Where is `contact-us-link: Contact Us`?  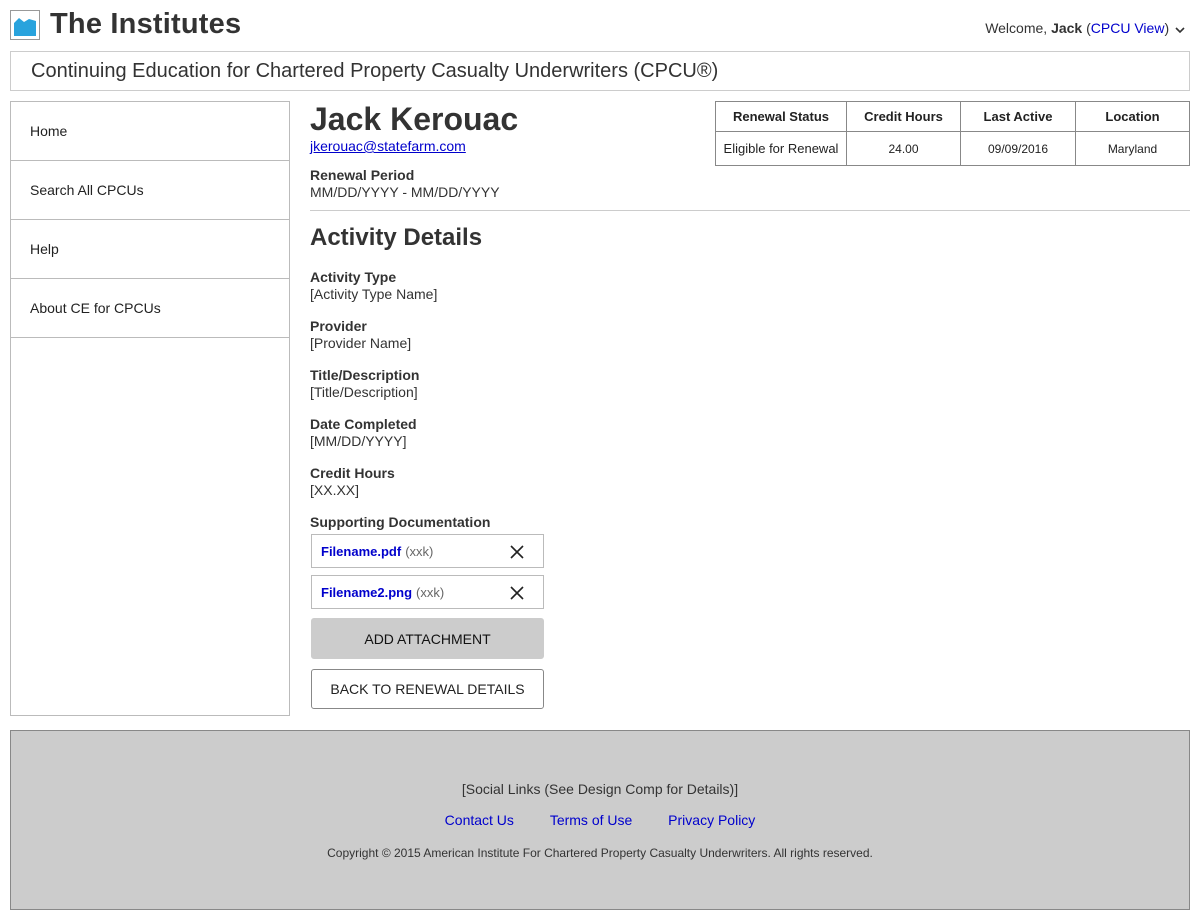 contact-us-link: Contact Us is located at coordinates (479, 820).